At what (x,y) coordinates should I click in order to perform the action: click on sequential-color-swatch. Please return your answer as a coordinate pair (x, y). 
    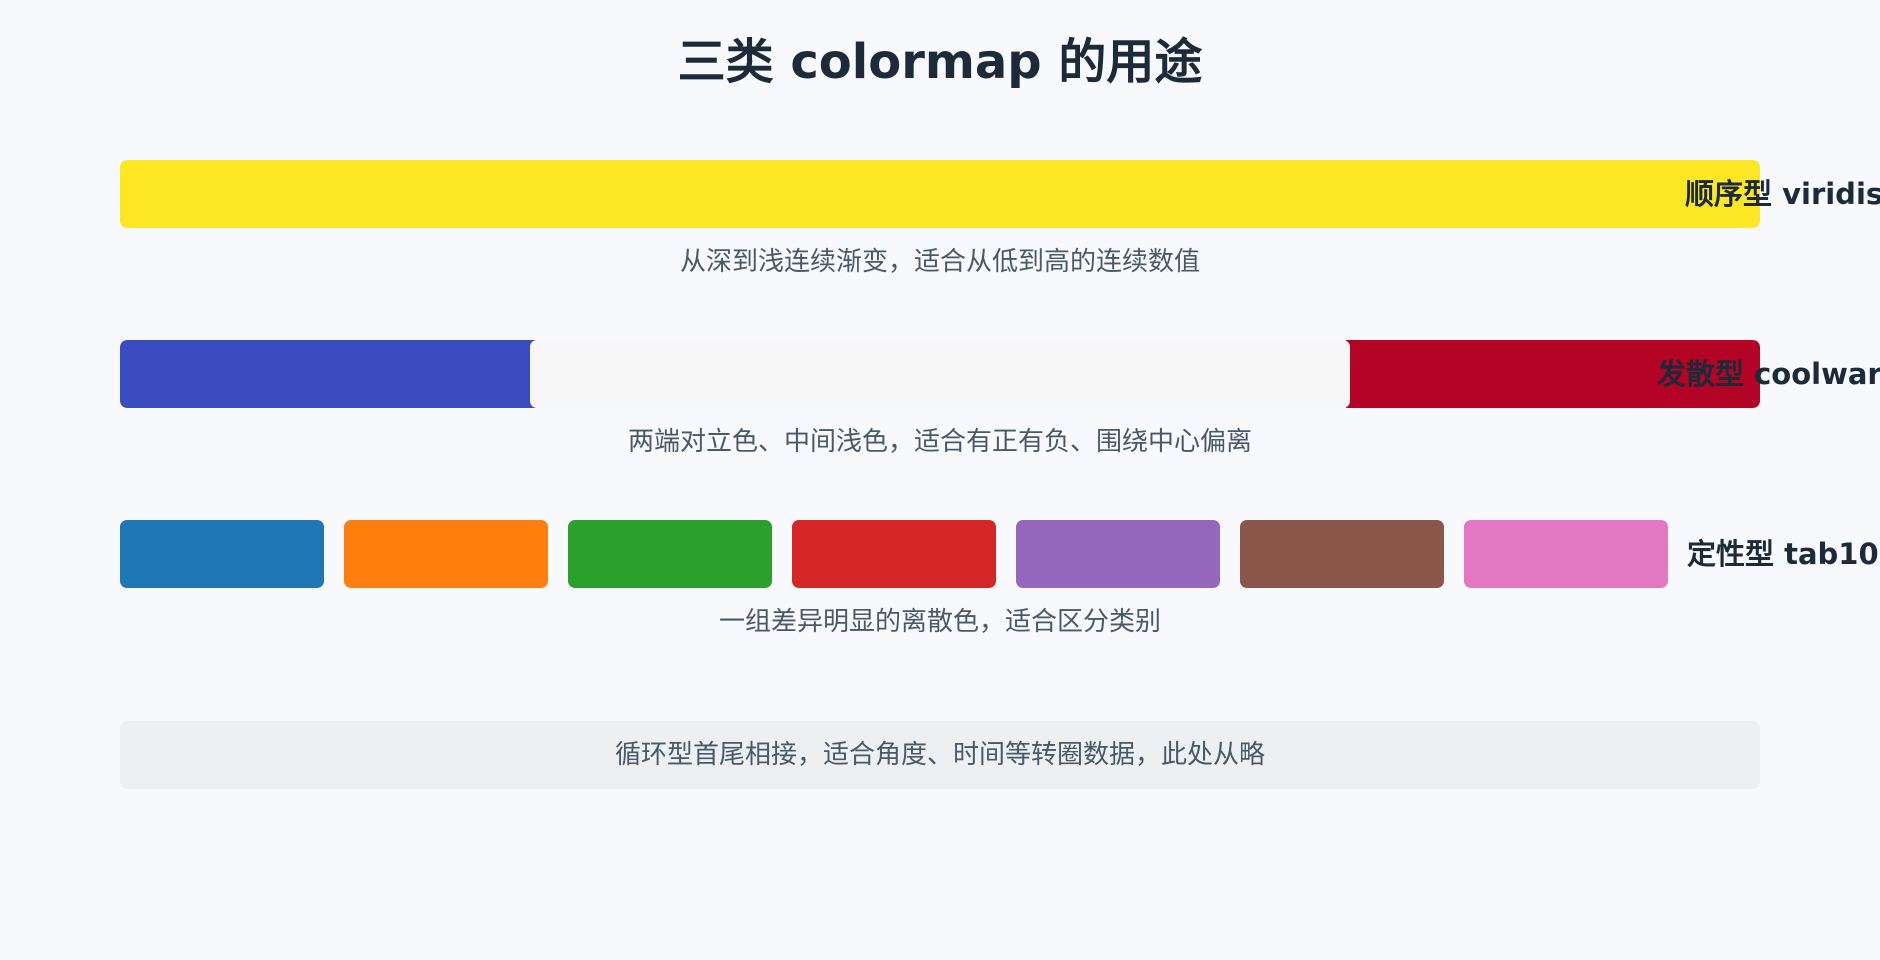
    Looking at the image, I should click on (940, 194).